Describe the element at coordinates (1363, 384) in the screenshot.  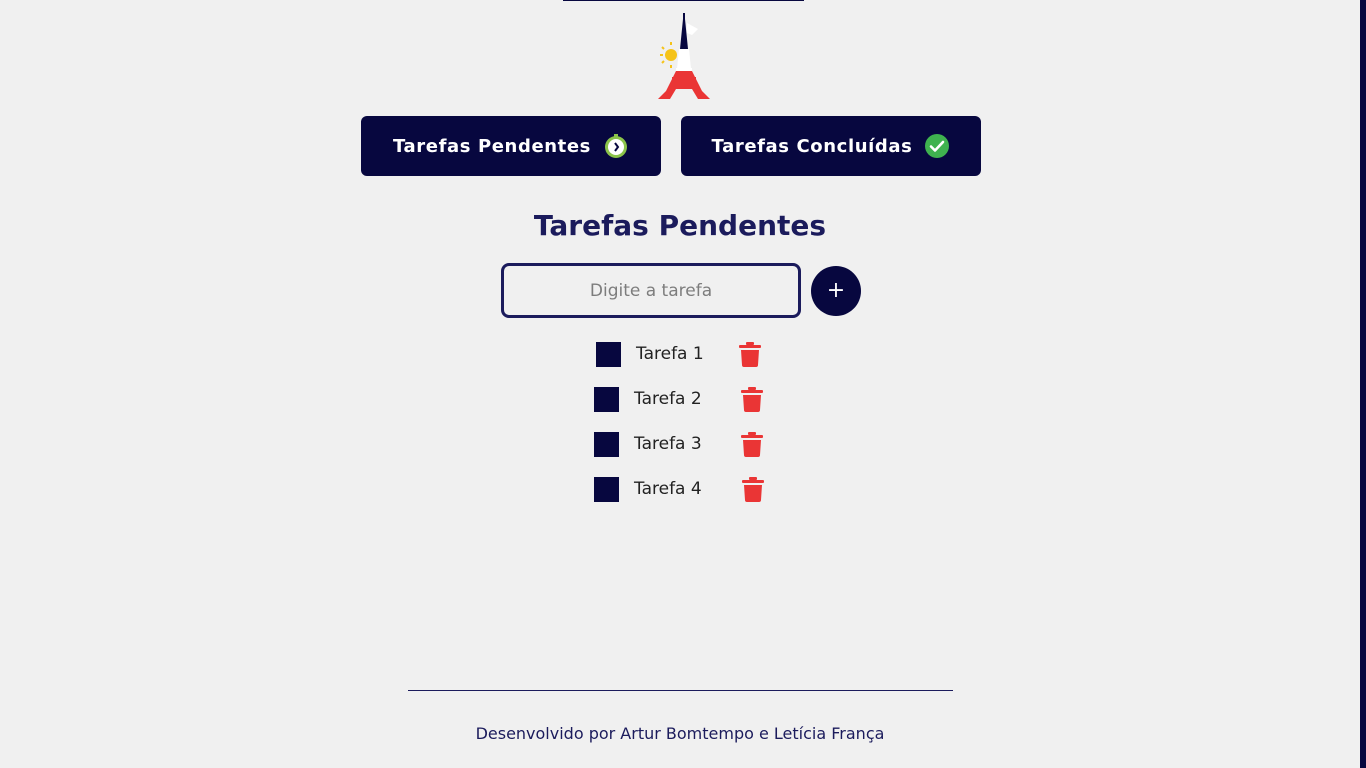
I see `window-edge` at that location.